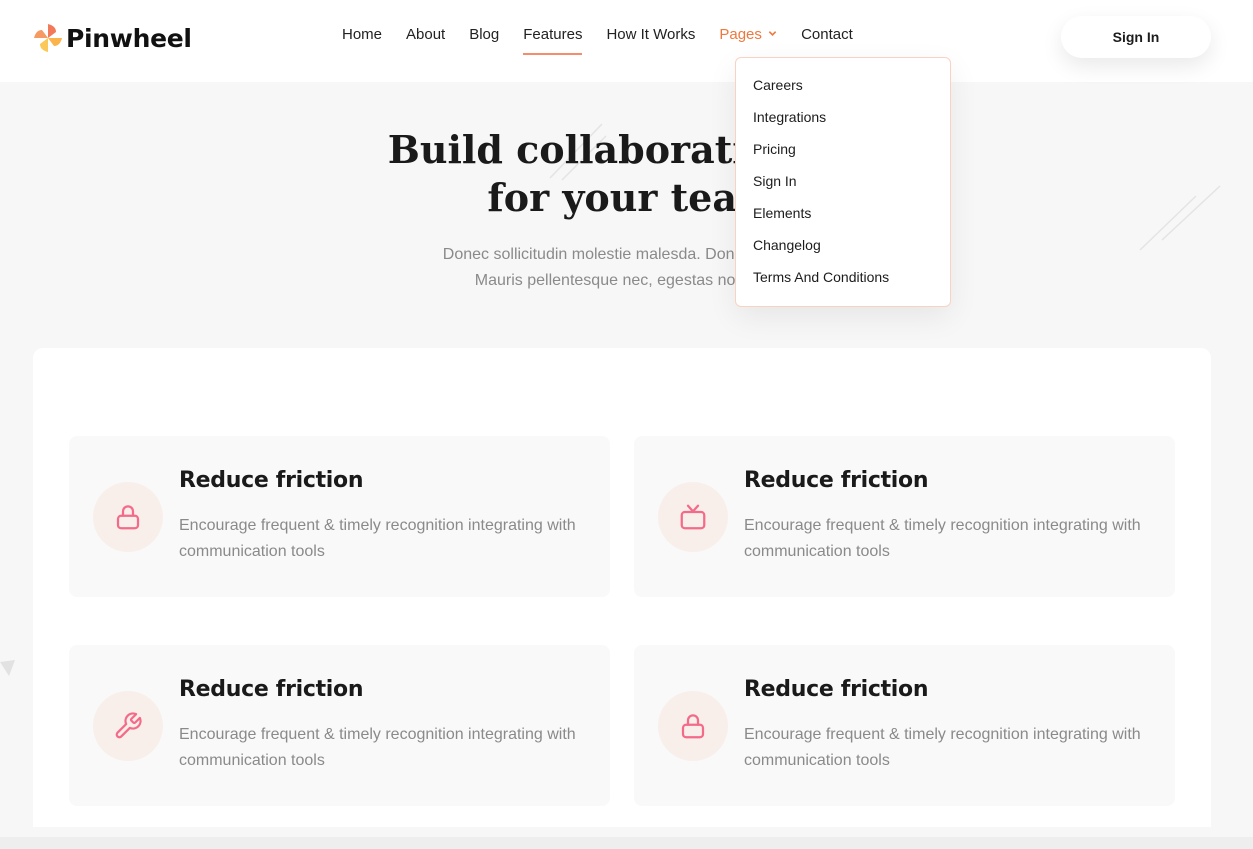 Image resolution: width=1253 pixels, height=849 pixels. I want to click on nav-pages: Pages, so click(748, 40).